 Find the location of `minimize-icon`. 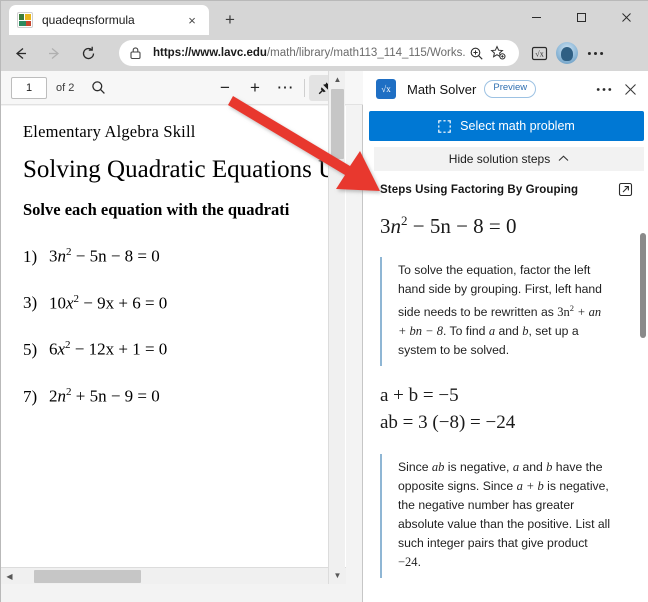

minimize-icon is located at coordinates (536, 17).